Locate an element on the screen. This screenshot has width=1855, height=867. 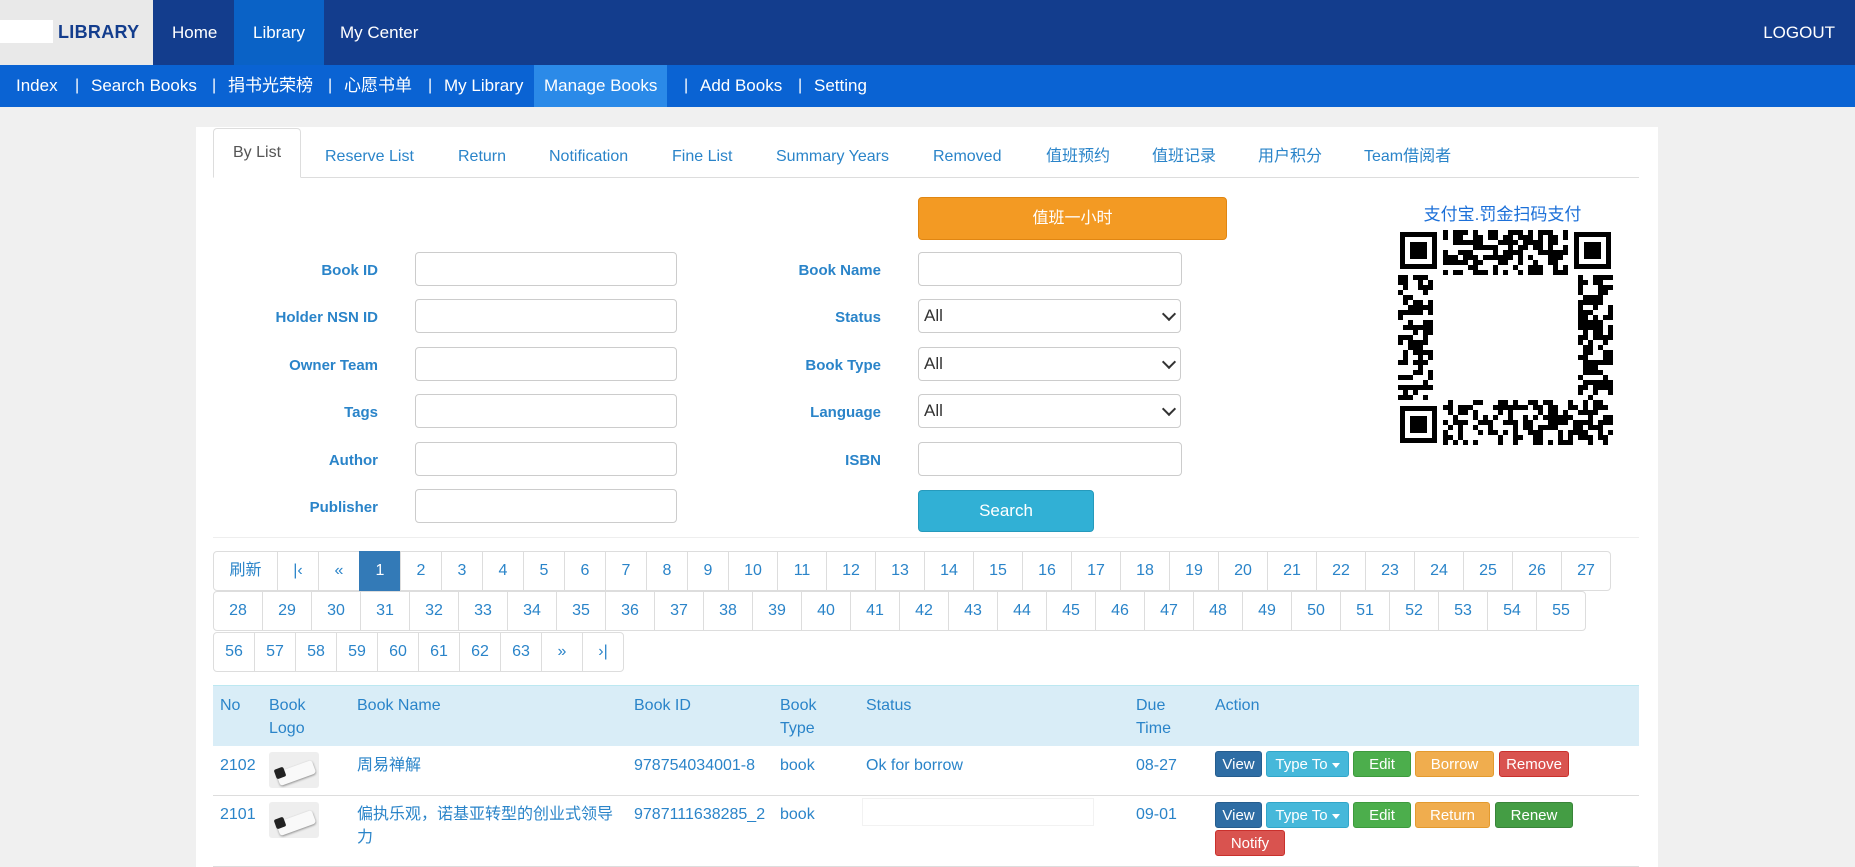
return-button: Return is located at coordinates (1452, 815).